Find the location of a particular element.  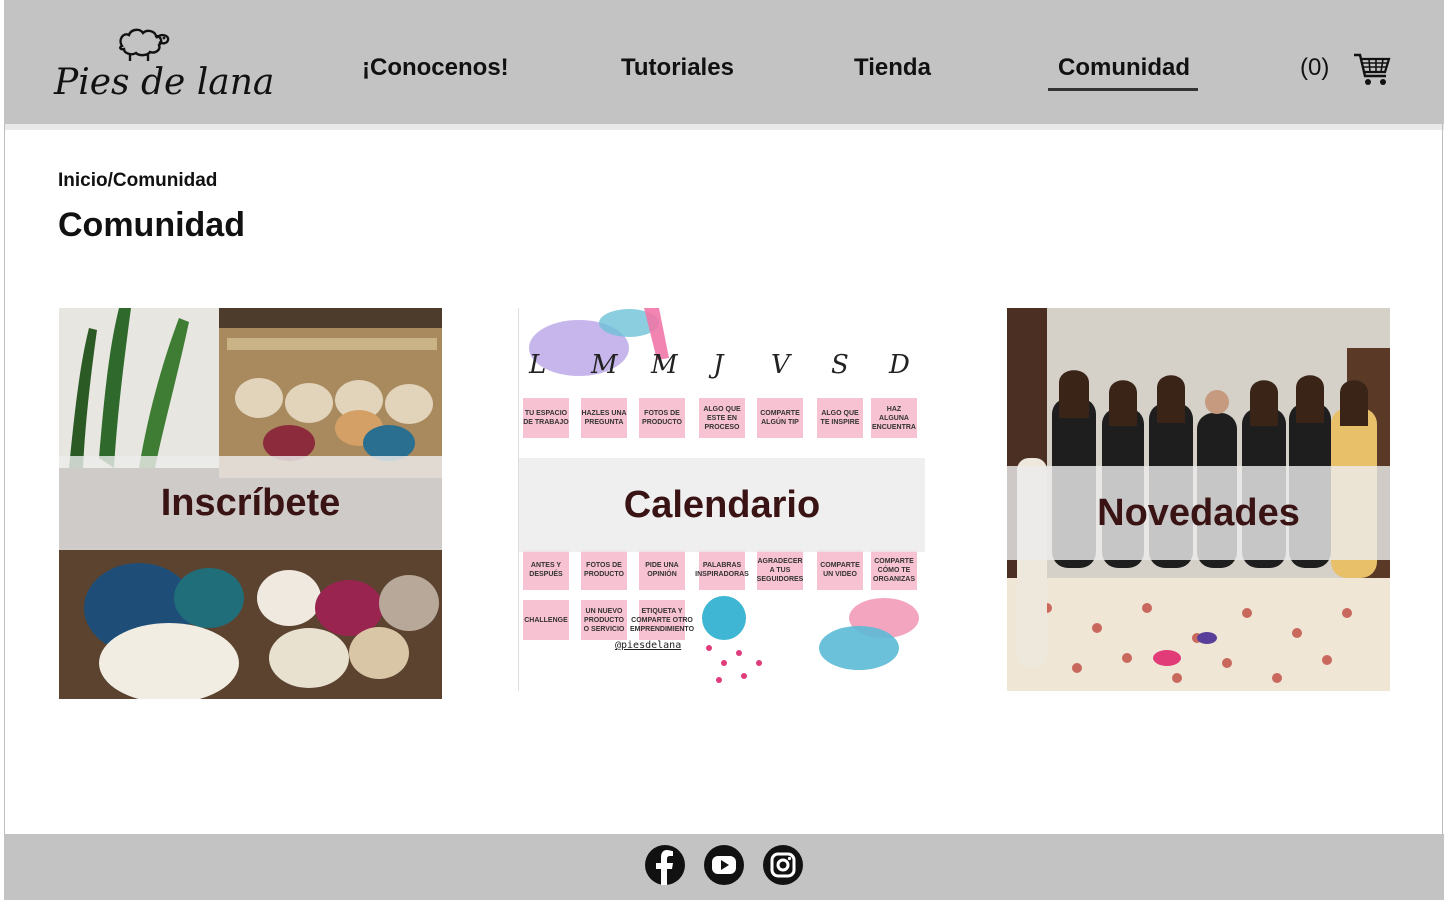

calendar-cell: PALABRAS INSPIRADORAS is located at coordinates (722, 570).